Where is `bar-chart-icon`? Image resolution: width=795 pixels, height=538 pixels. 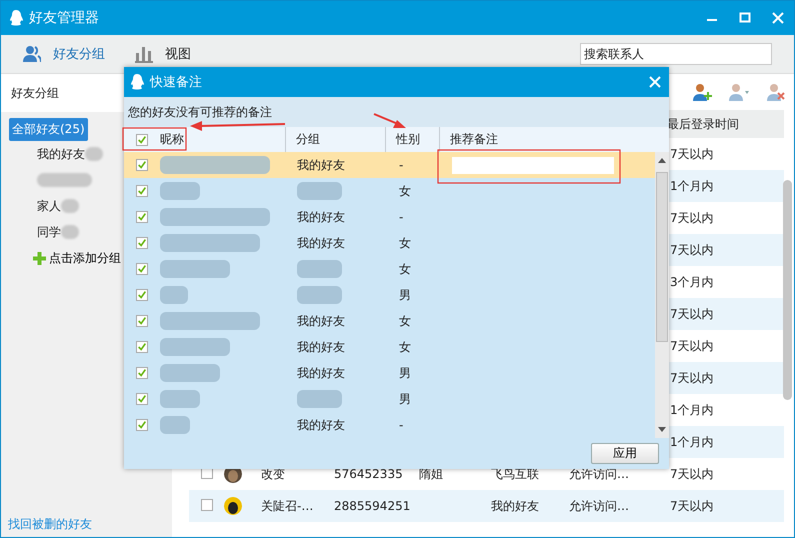 bar-chart-icon is located at coordinates (144, 54).